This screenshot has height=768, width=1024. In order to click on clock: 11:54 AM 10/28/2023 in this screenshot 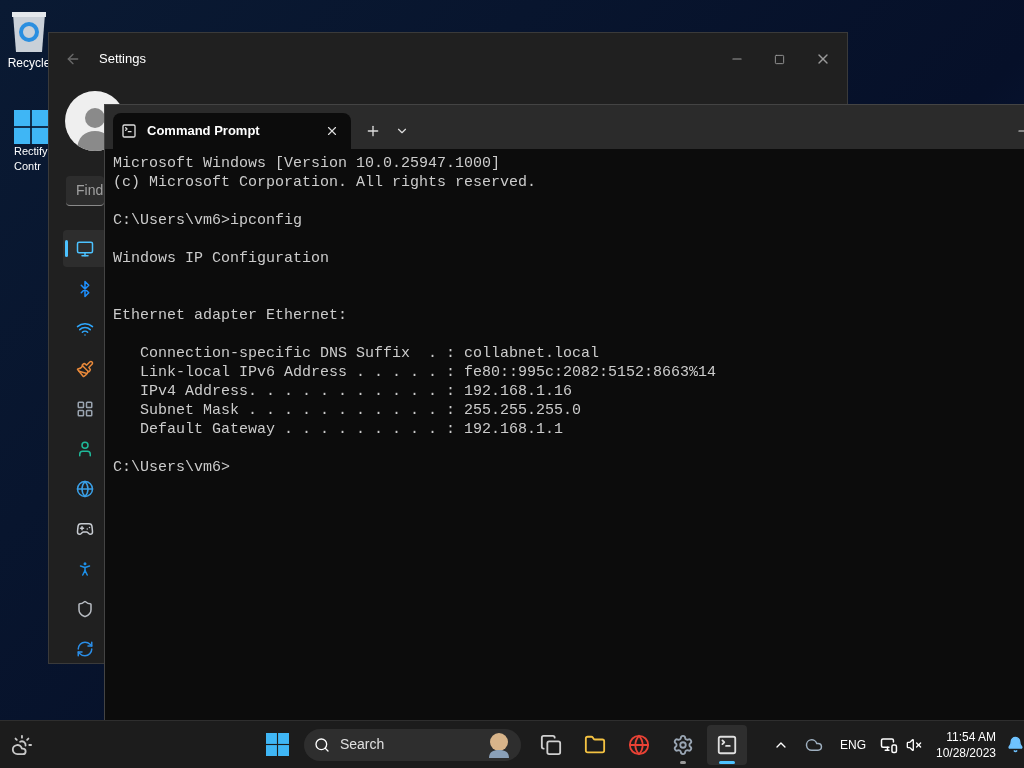, I will do `click(966, 744)`.